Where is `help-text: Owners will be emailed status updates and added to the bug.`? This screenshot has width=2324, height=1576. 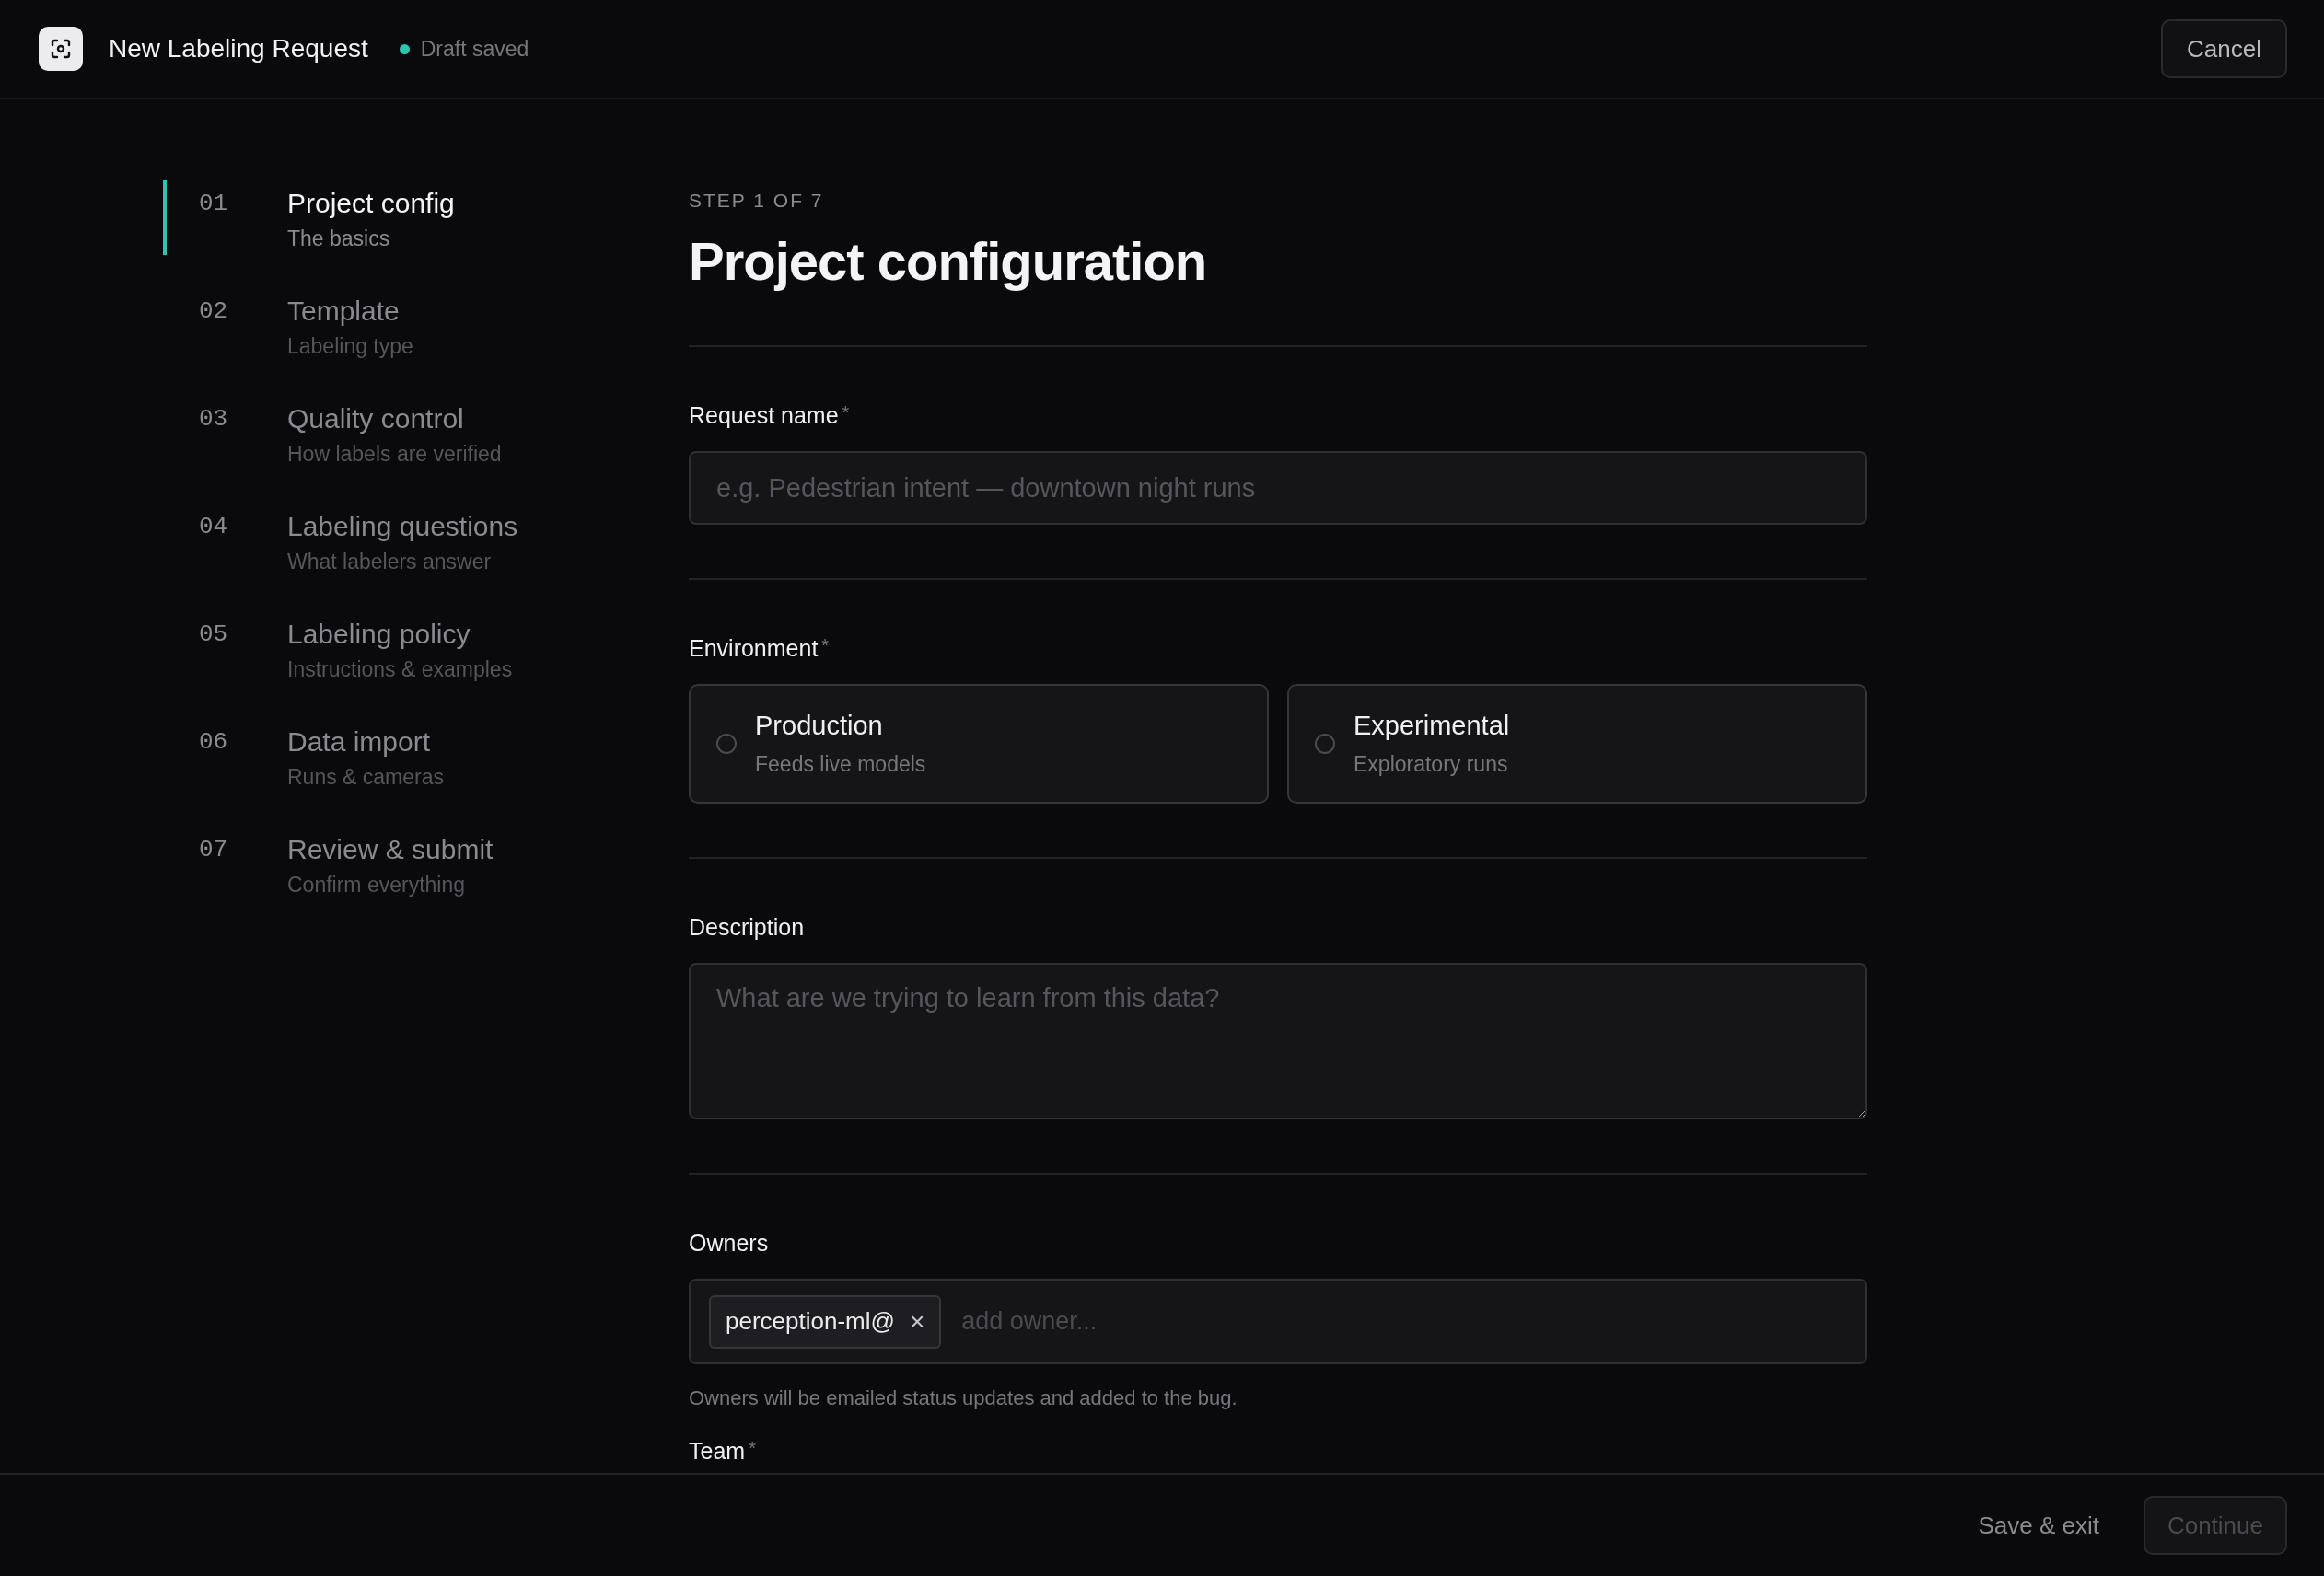
help-text: Owners will be emailed status updates and added to the bug. is located at coordinates (964, 1398).